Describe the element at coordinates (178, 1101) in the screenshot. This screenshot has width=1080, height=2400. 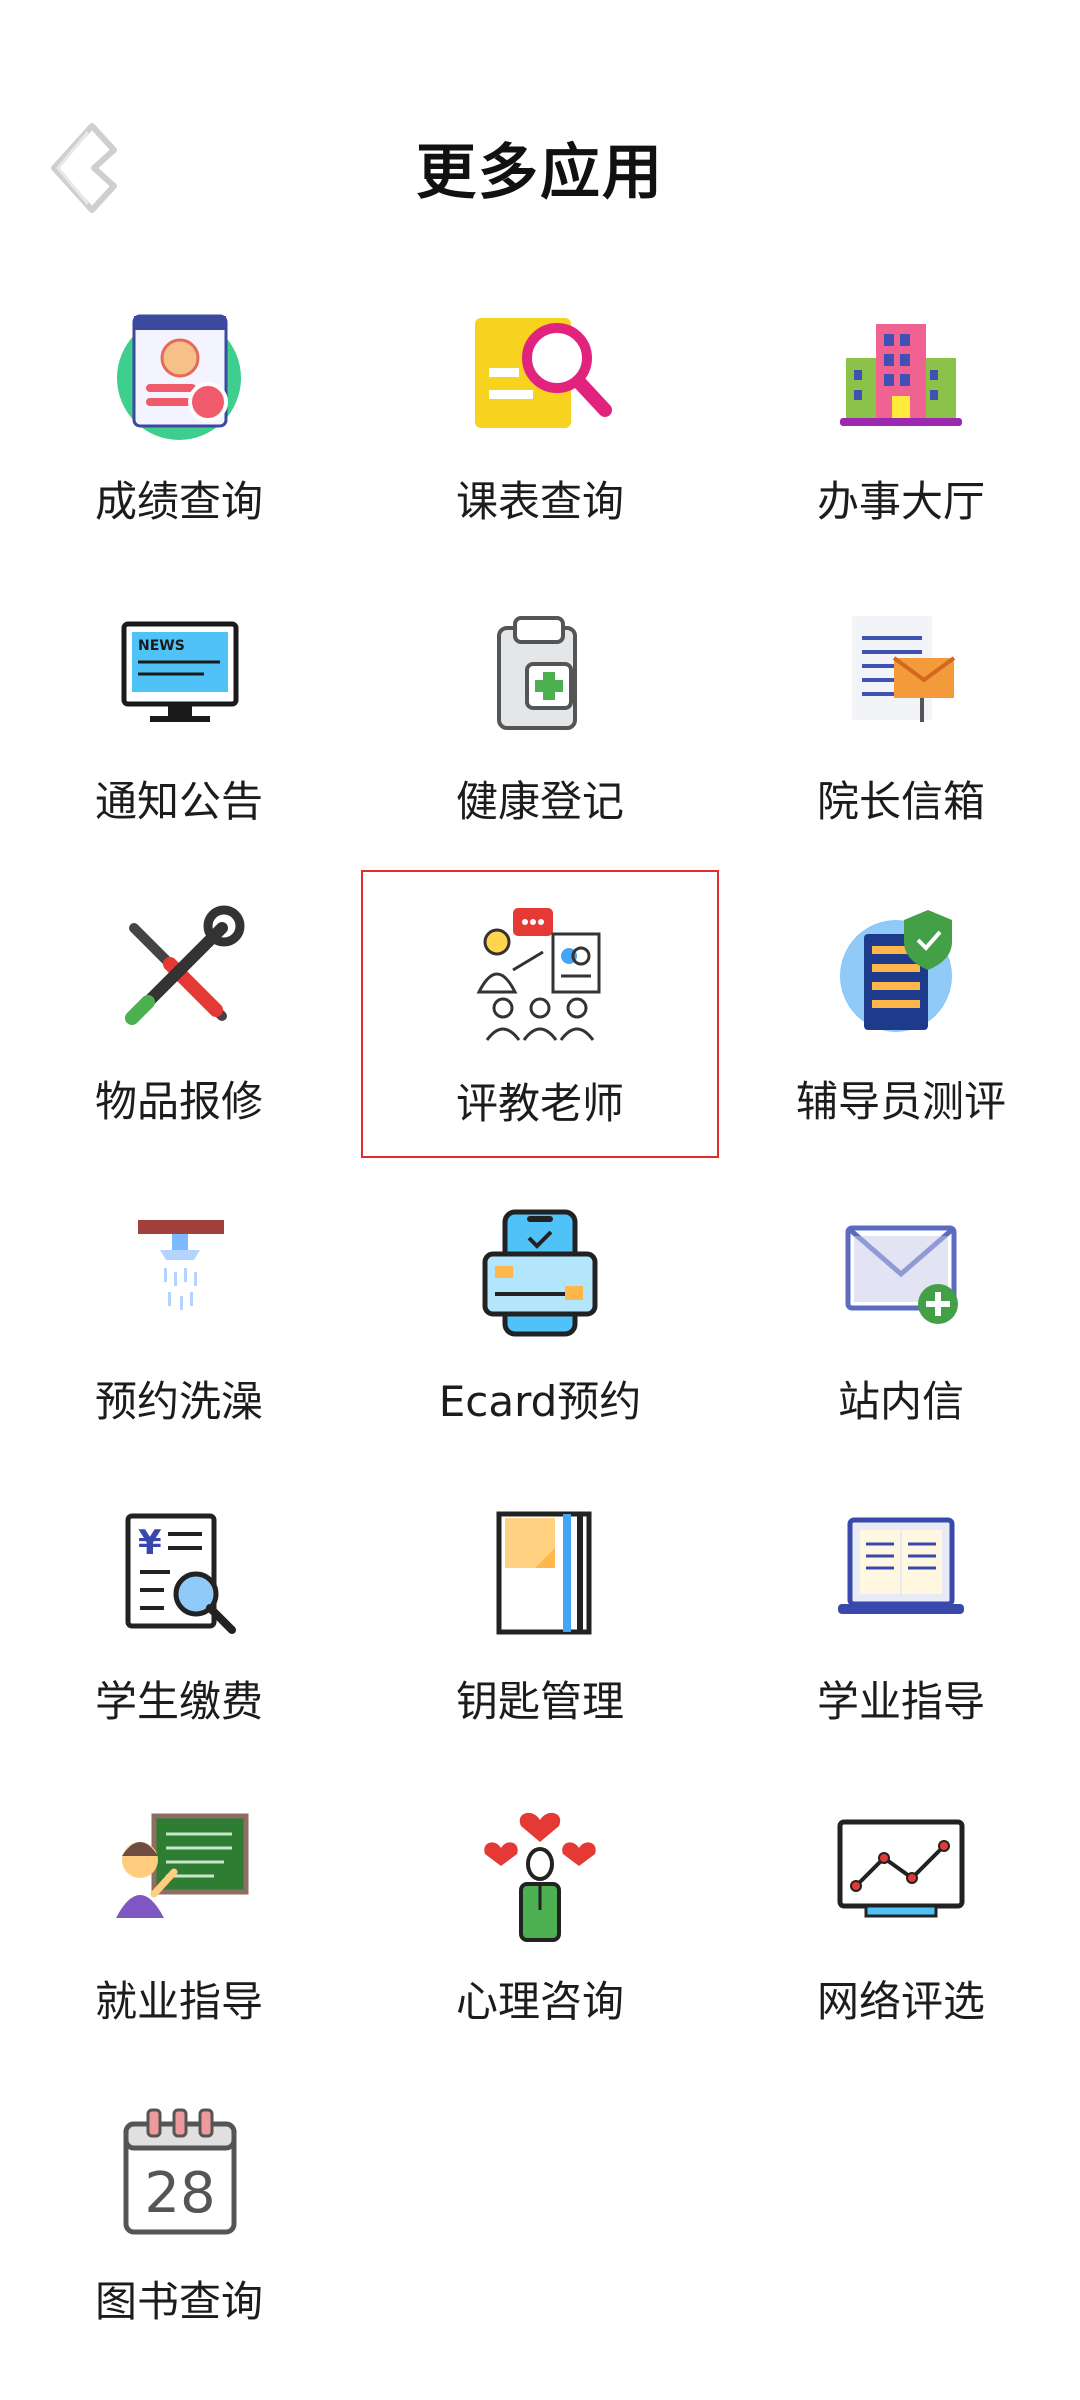
I see `app-label: 物品报修` at that location.